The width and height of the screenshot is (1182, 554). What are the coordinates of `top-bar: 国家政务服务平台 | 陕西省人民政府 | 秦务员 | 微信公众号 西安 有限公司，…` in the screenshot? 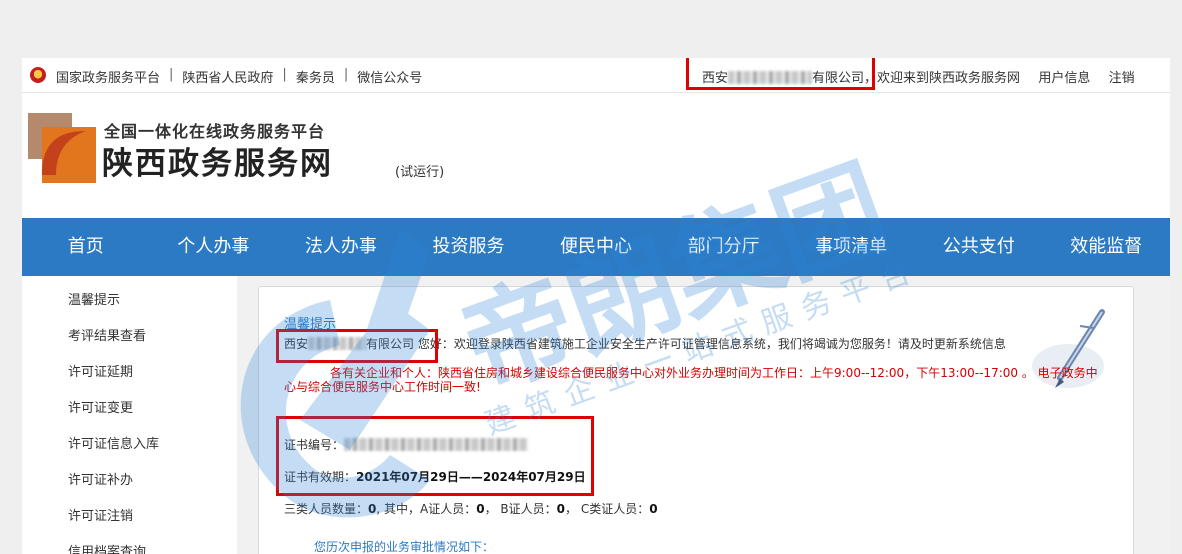 It's located at (596, 75).